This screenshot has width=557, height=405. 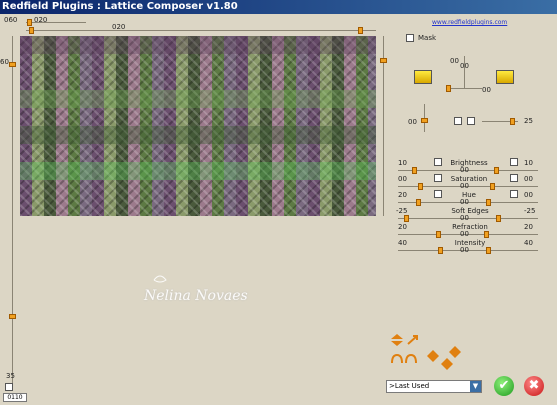 What do you see at coordinates (528, 163) in the screenshot?
I see `brightness-right-value: 10` at bounding box center [528, 163].